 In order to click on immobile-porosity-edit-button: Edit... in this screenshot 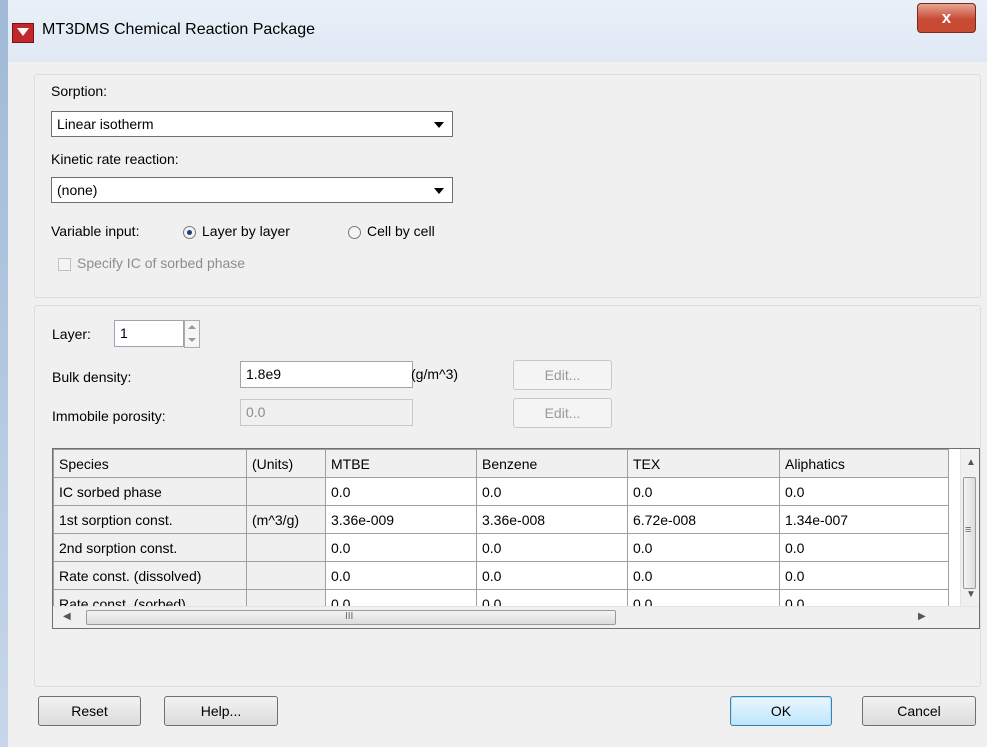, I will do `click(562, 413)`.